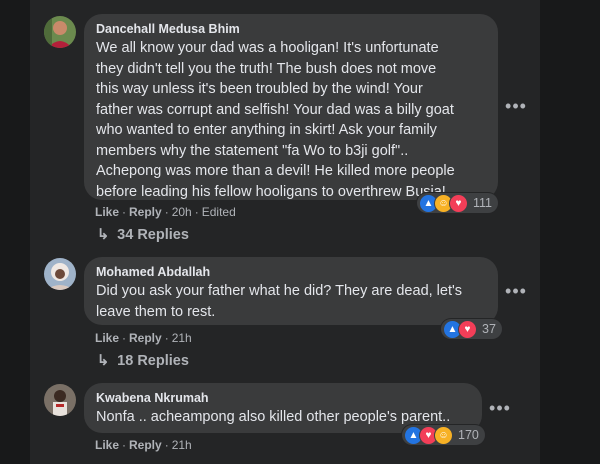 This screenshot has height=464, width=600. Describe the element at coordinates (483, 203) in the screenshot. I see `reaction-count: 111` at that location.